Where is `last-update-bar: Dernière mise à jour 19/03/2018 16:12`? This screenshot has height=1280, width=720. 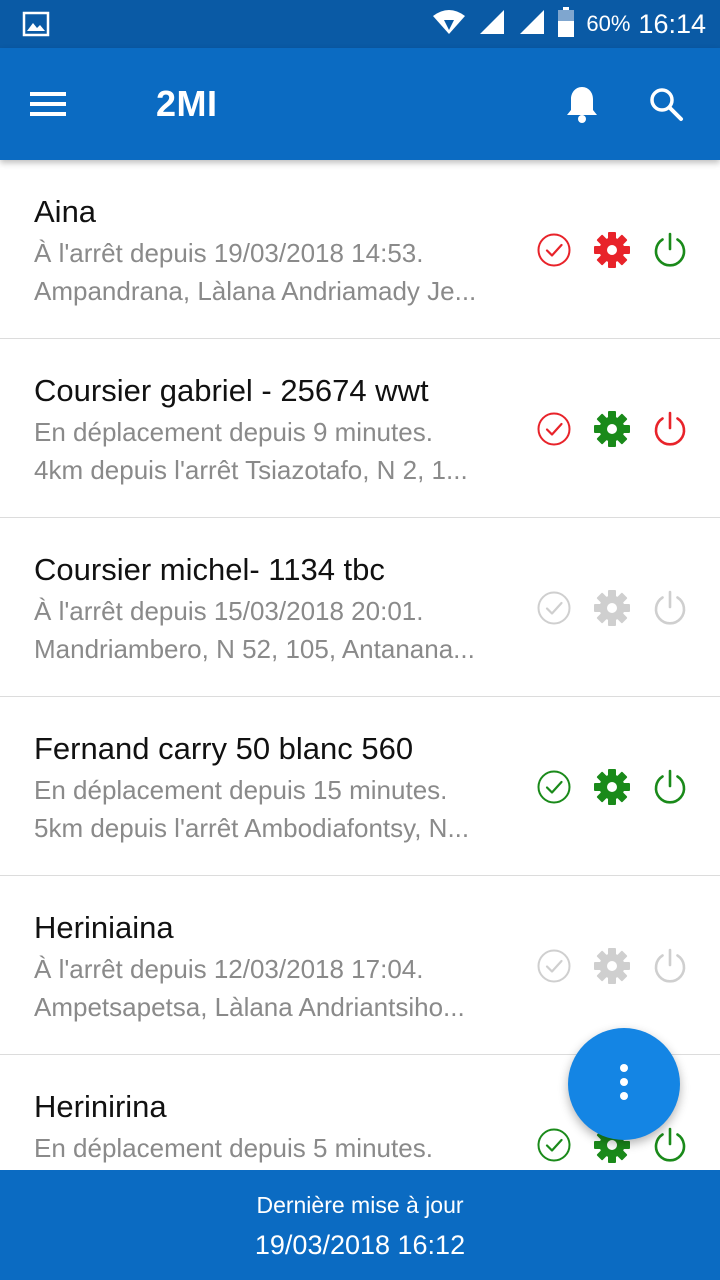 last-update-bar: Dernière mise à jour 19/03/2018 16:12 is located at coordinates (360, 1225).